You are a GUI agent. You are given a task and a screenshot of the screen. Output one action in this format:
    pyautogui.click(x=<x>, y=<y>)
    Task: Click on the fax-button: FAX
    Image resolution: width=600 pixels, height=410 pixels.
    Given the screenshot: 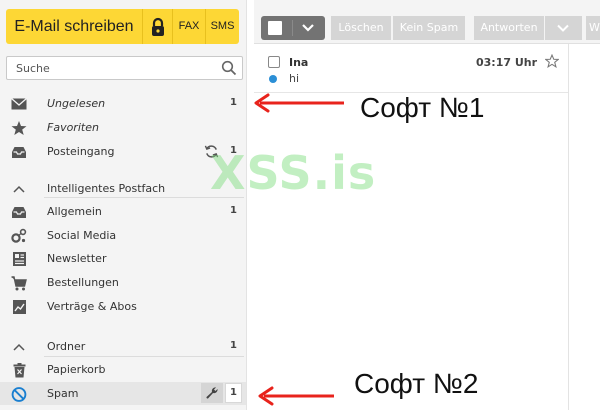 What is the action you would take?
    pyautogui.click(x=188, y=26)
    